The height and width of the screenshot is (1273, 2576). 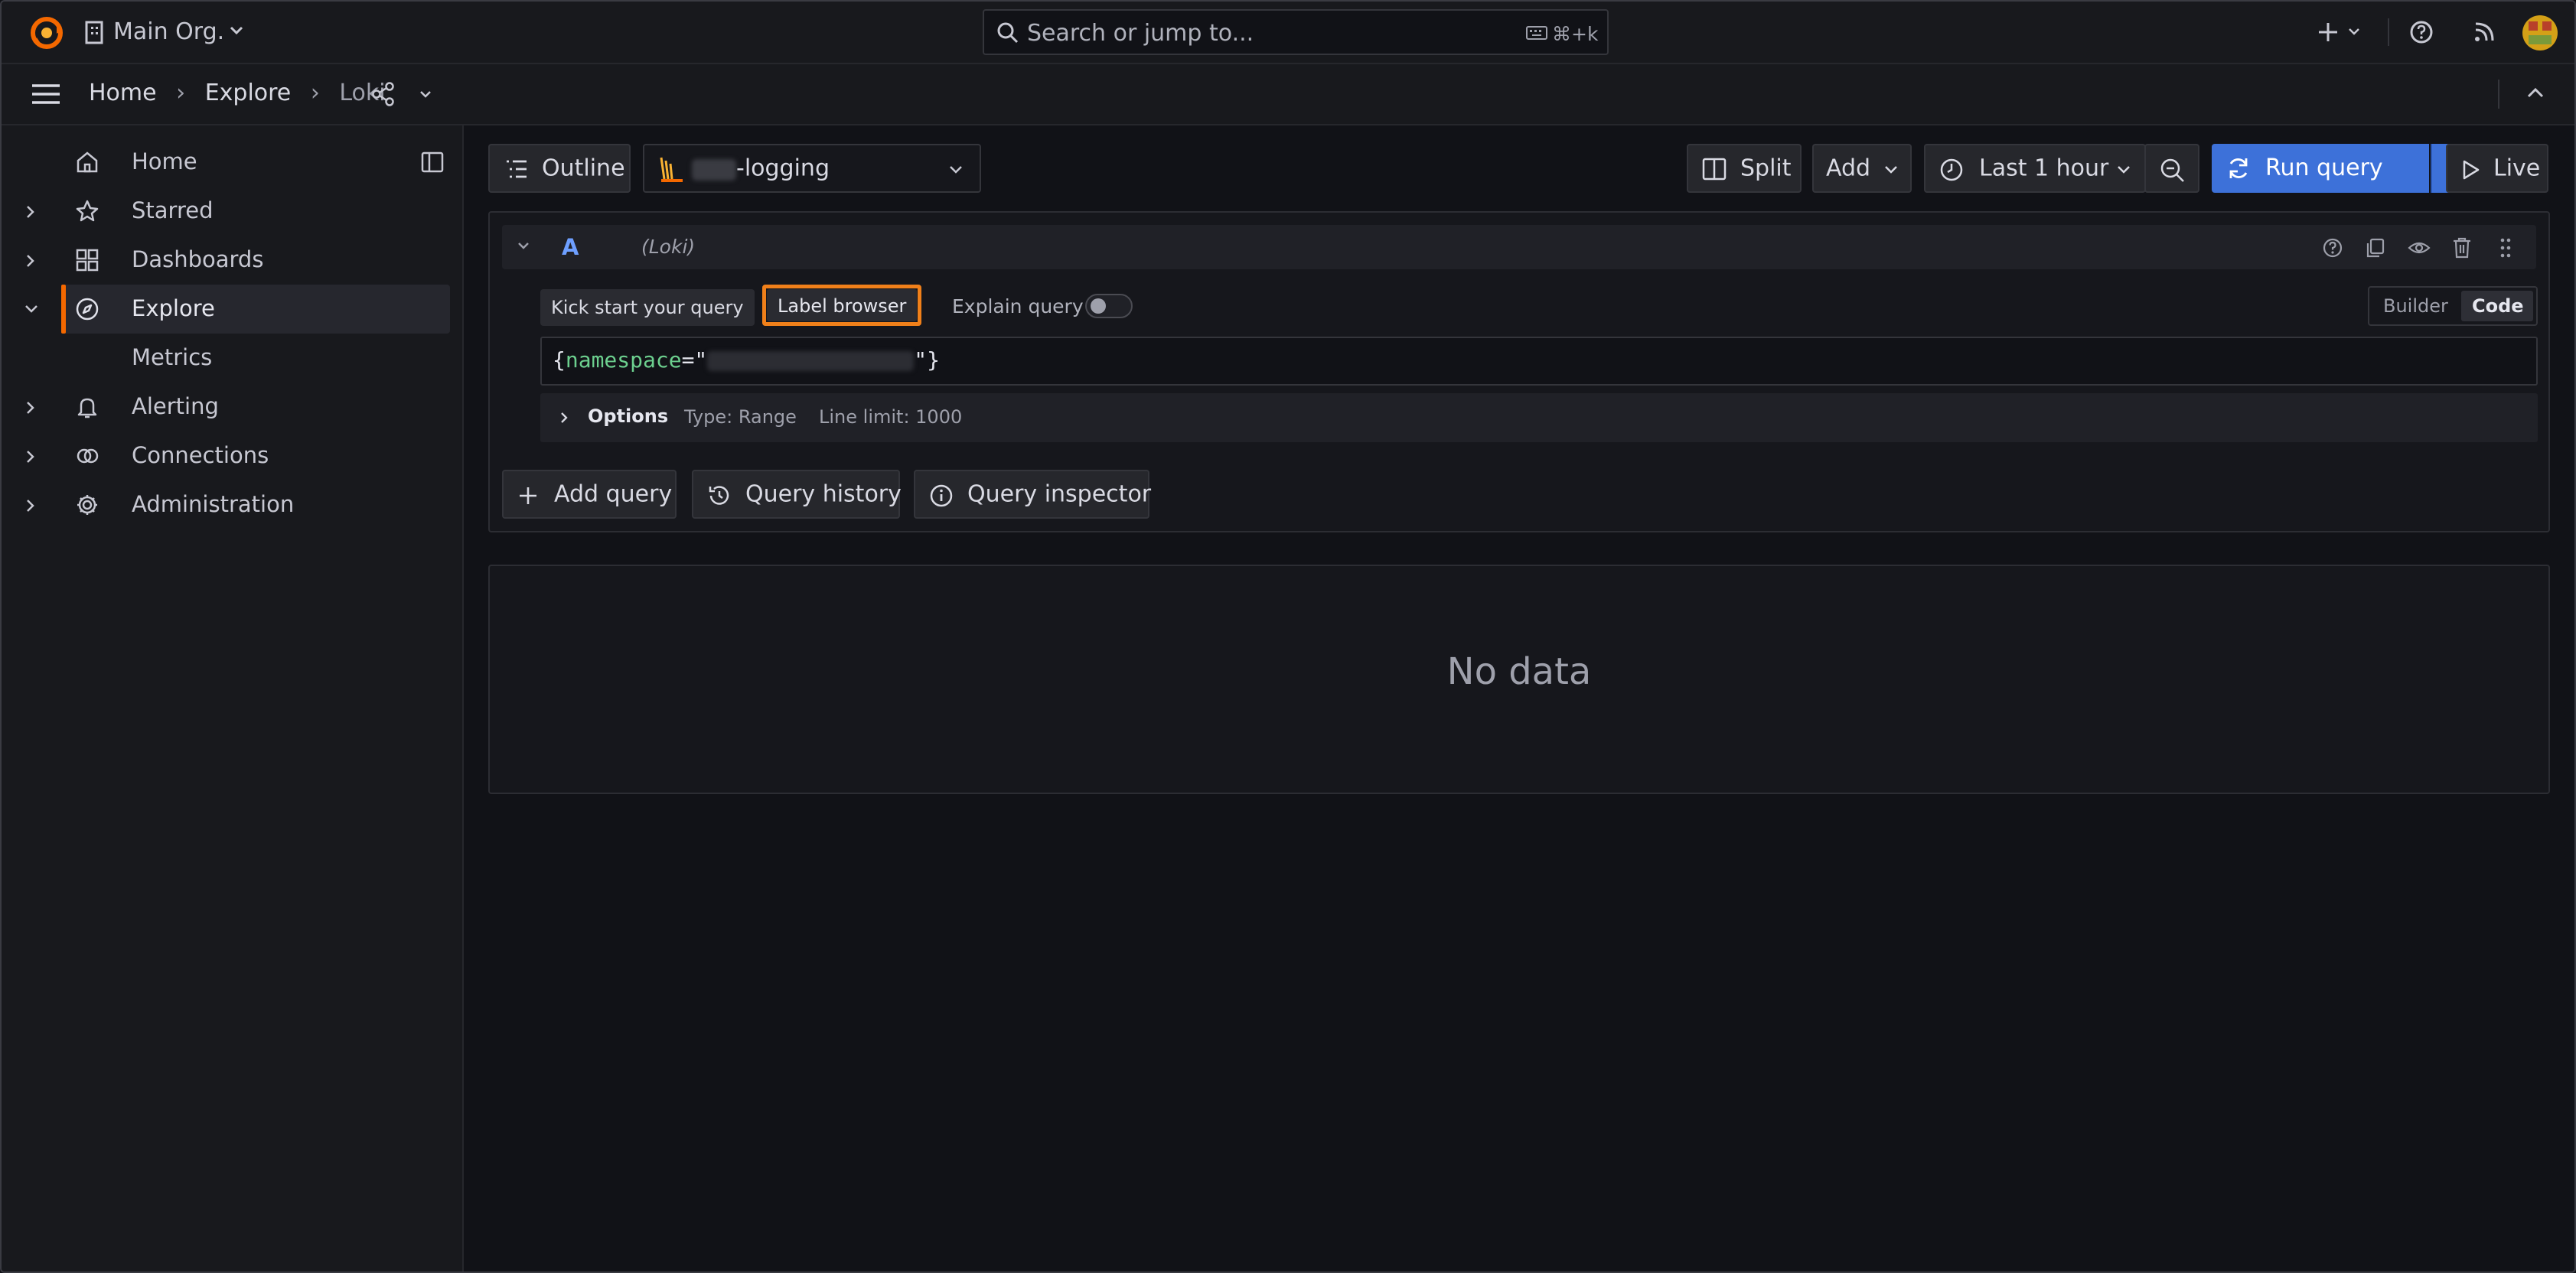 What do you see at coordinates (671, 170) in the screenshot?
I see `loki-logo-icon` at bounding box center [671, 170].